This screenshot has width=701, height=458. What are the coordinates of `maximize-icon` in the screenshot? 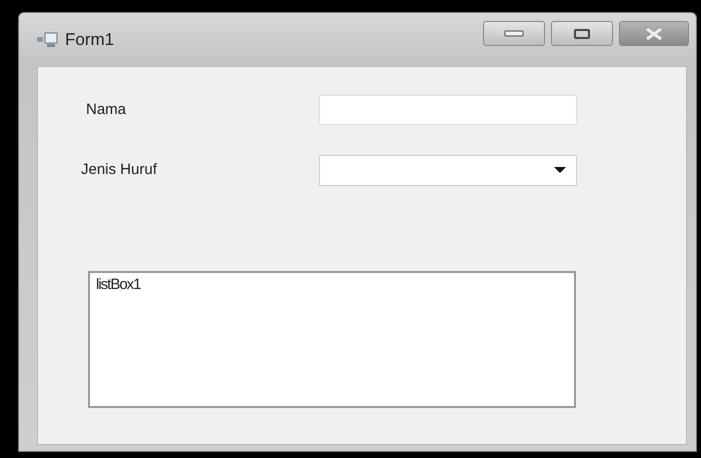 It's located at (582, 34).